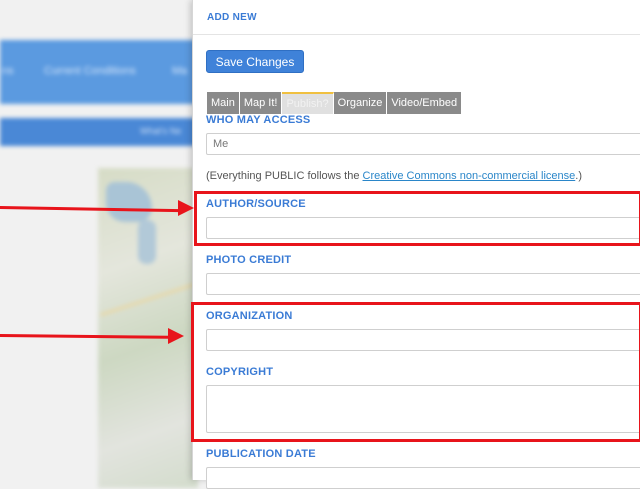 Image resolution: width=640 pixels, height=489 pixels. I want to click on tab-organize: Organize, so click(360, 103).